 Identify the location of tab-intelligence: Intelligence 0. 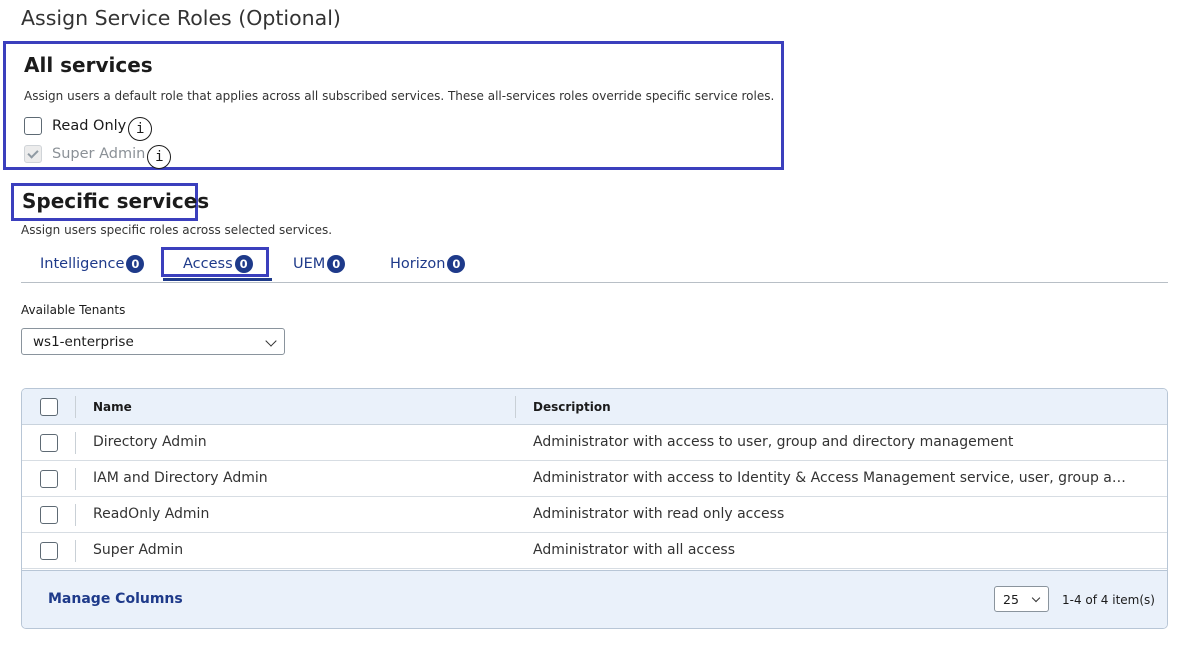
(92, 264).